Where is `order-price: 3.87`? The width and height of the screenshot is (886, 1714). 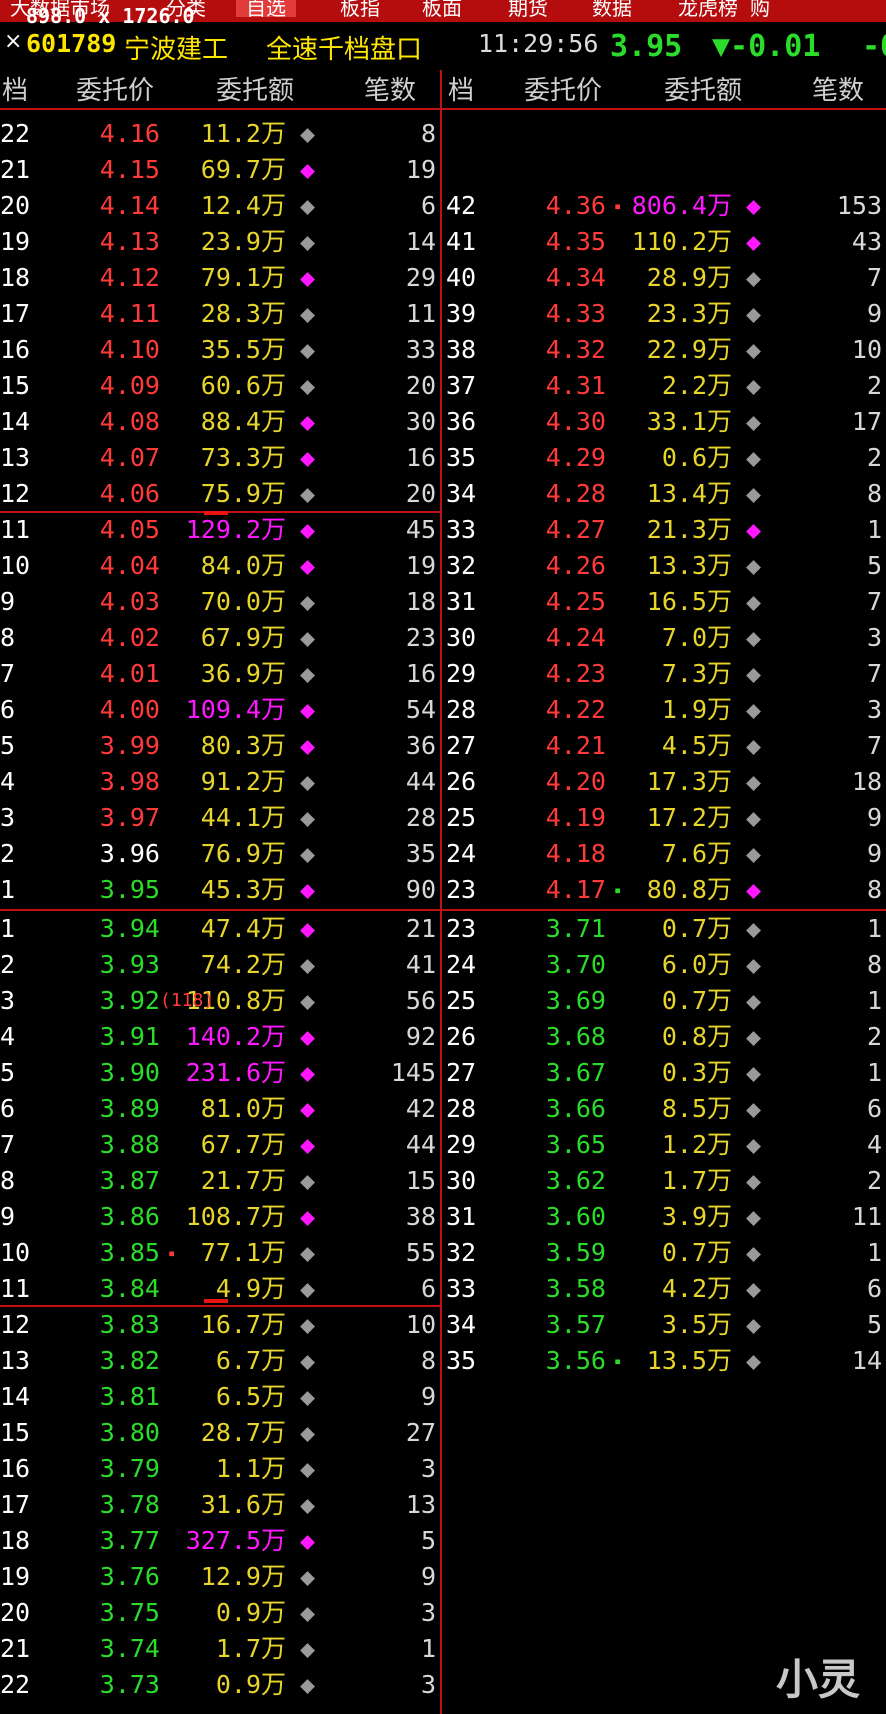
order-price: 3.87 is located at coordinates (129, 1180).